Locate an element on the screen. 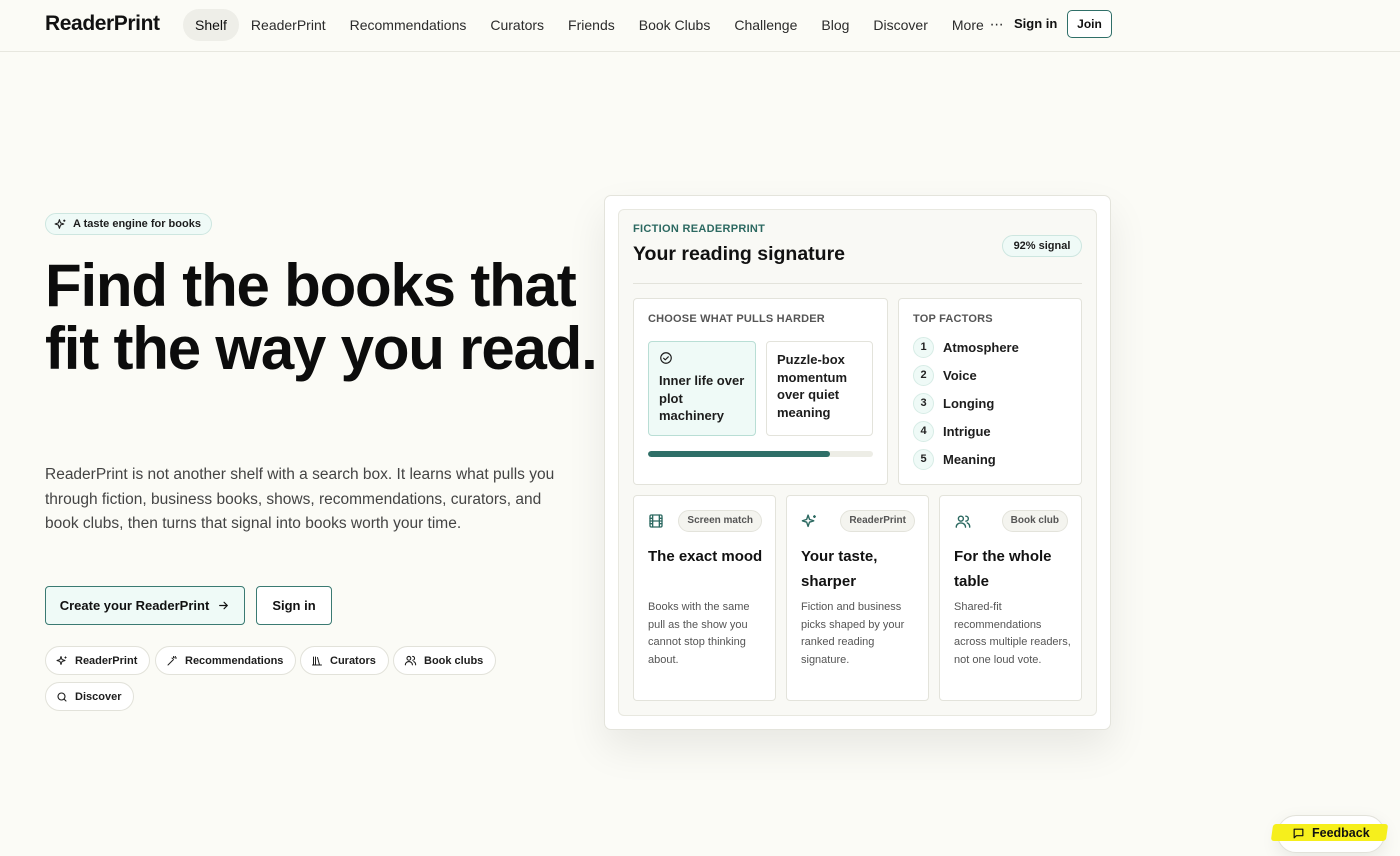 This screenshot has width=1400, height=856. search-icon is located at coordinates (62, 696).